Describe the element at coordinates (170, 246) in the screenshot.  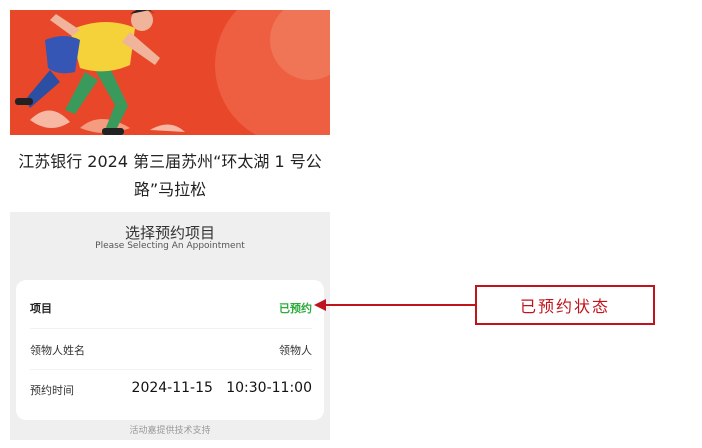
I see `section-subtitle: Please Selecting An Appointment` at that location.